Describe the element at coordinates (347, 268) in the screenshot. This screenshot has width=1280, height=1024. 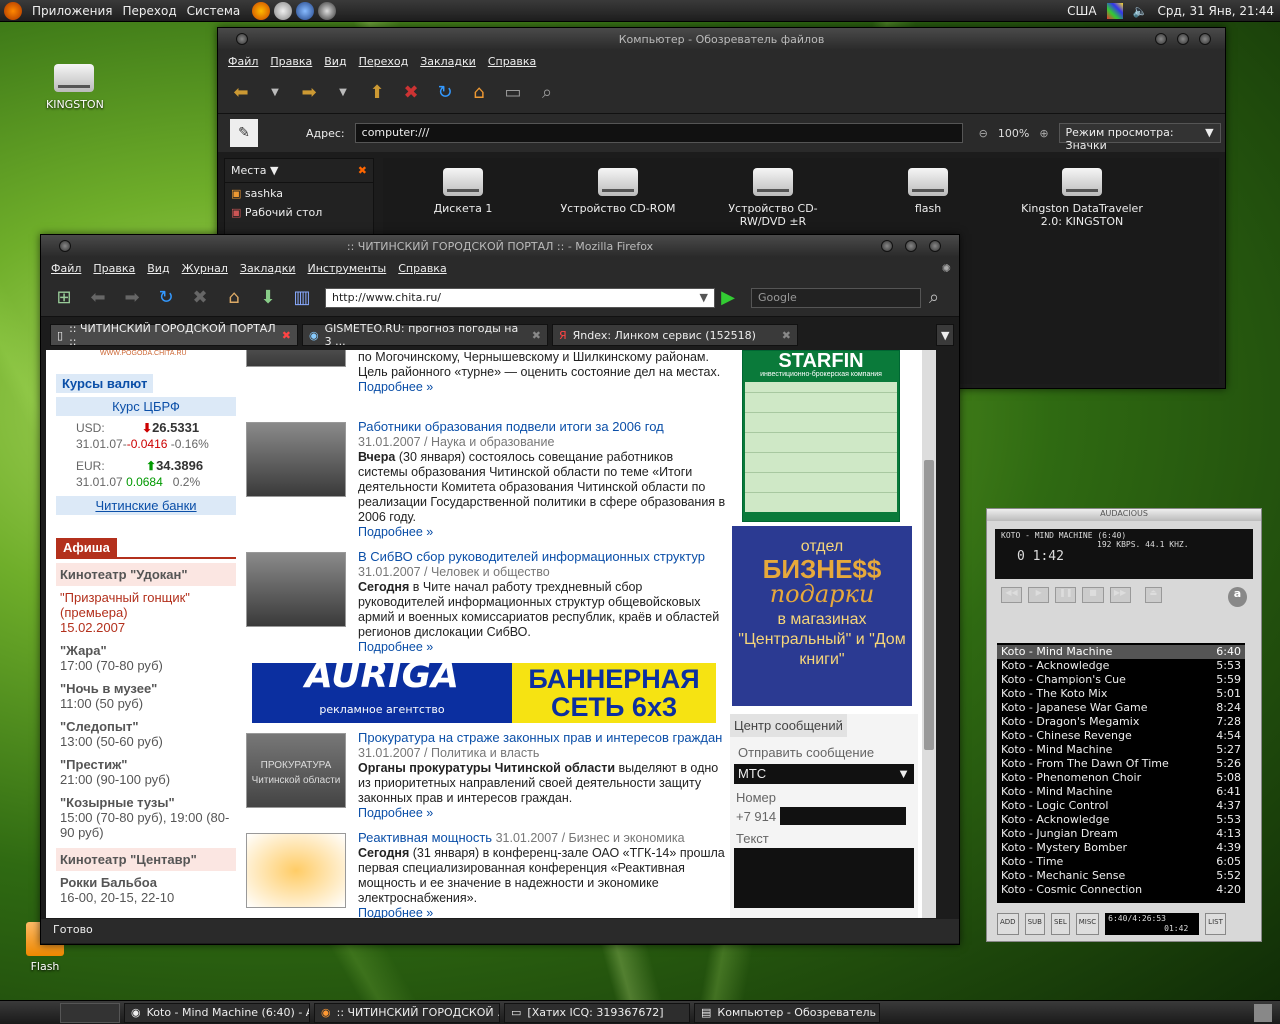
I see `menu-tools: Инструменты` at that location.